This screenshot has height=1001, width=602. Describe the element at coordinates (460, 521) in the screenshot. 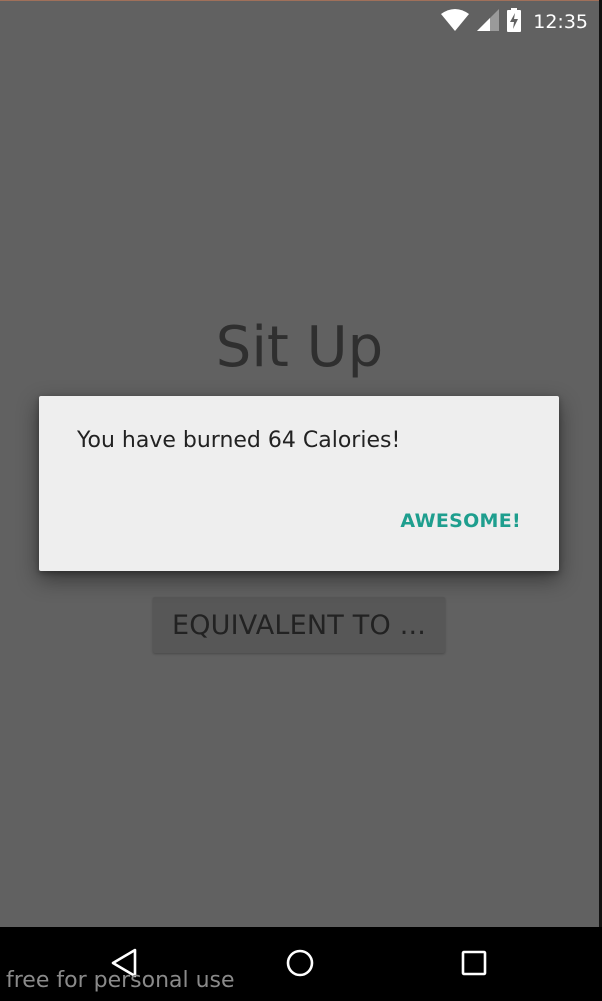

I see `awesome-button: AWESOME!` at that location.